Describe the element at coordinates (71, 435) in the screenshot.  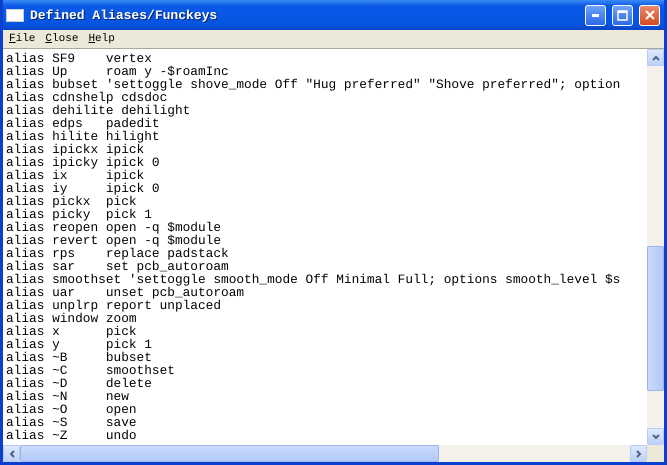
I see `alias-line: alias ~Z undo` at that location.